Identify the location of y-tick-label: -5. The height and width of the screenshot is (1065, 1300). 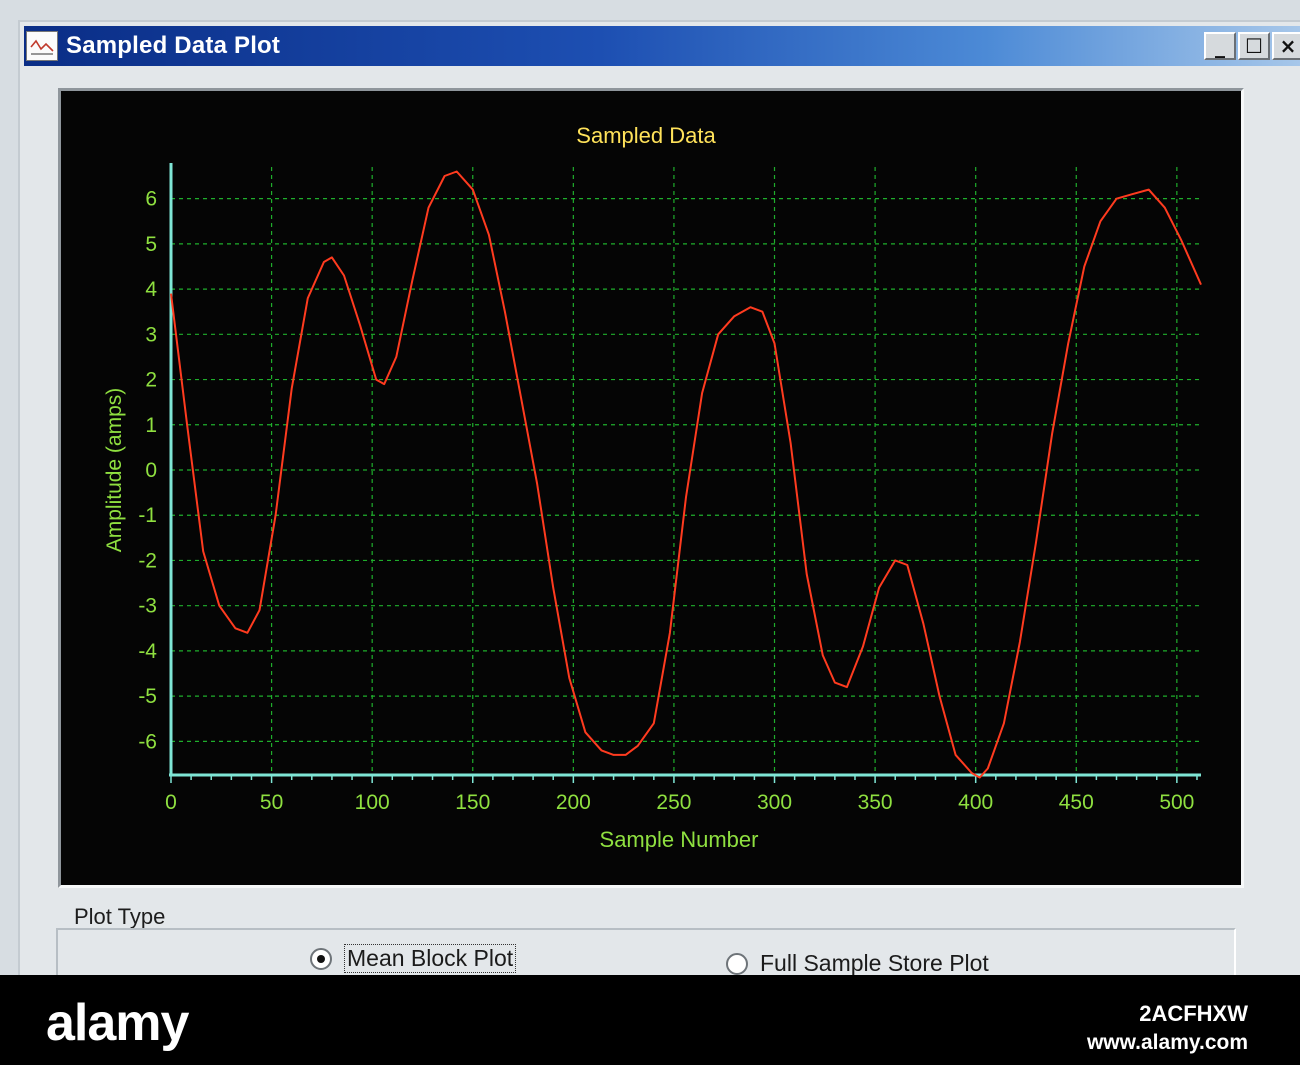
(147, 696).